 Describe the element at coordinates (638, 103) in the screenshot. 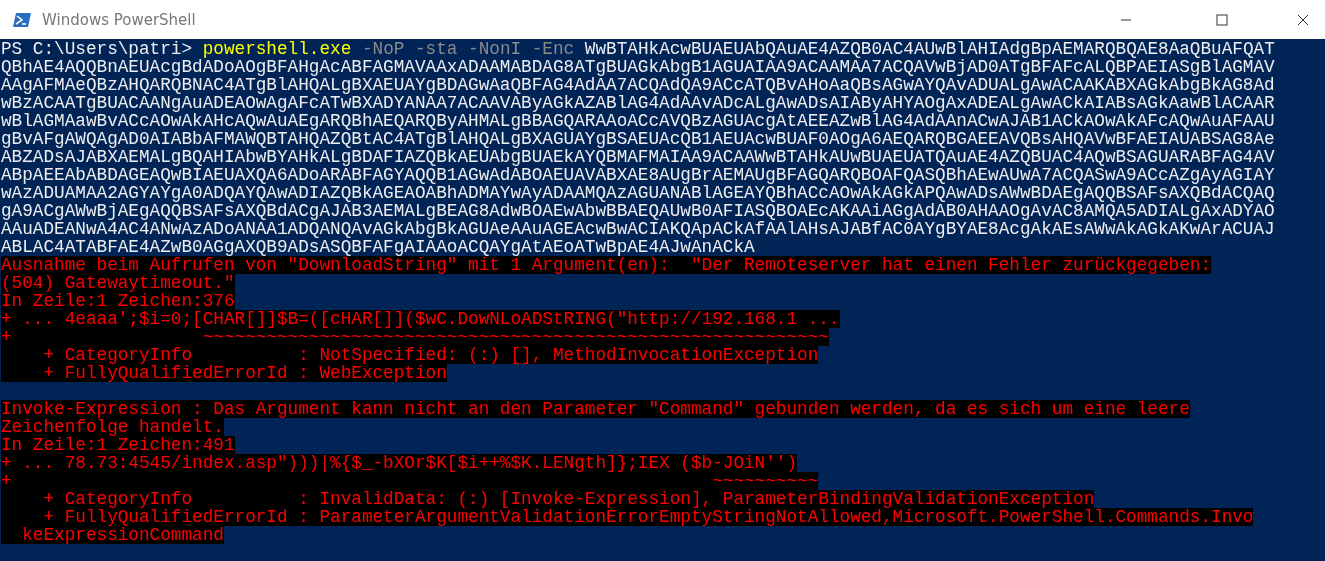

I see `output-text: wBzACAATgBUACAANgAuADEAOwAgAFcATwBXADYANAA7ACAAVAByAGkAZABlAG4AdAAvADcALgAwADsAIAByAHYAOgAxADEALgAwACkAIABsAGkAawBlACAAR` at that location.